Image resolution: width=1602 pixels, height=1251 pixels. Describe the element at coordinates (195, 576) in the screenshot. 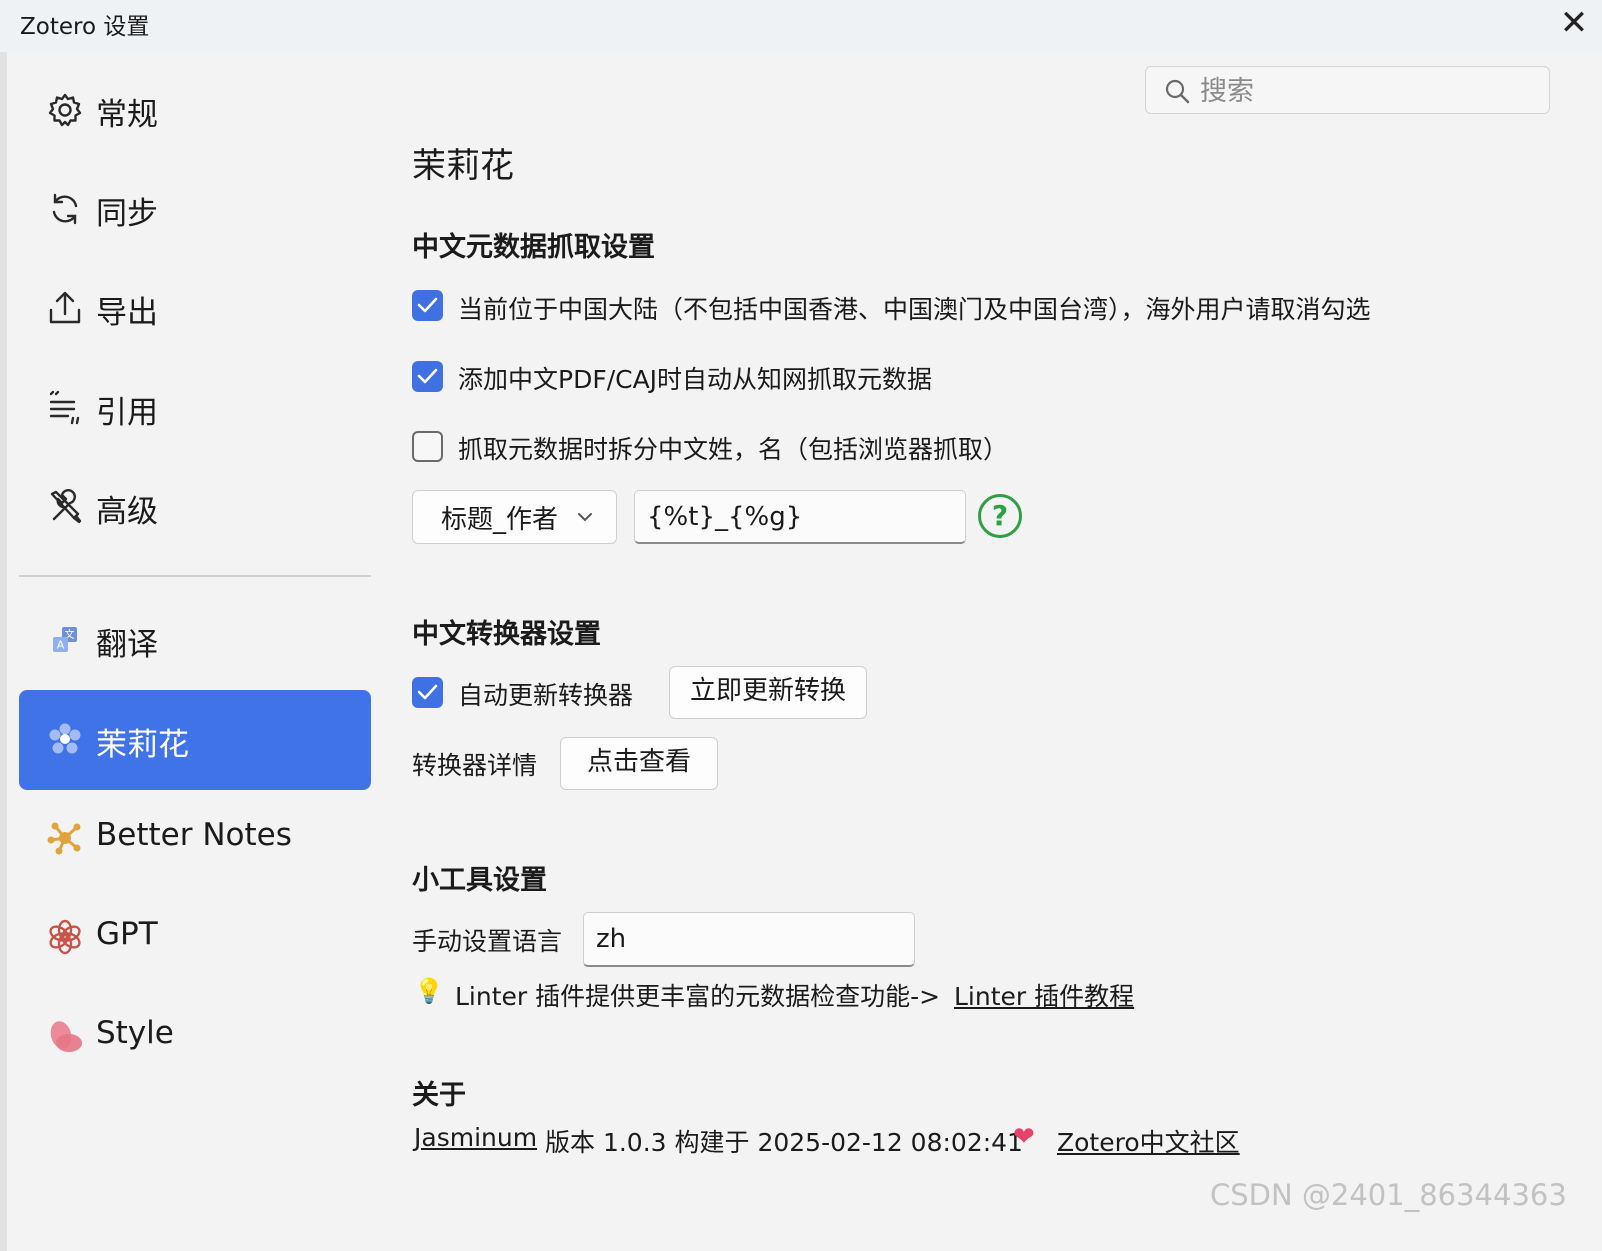

I see `sidebar-divider` at that location.